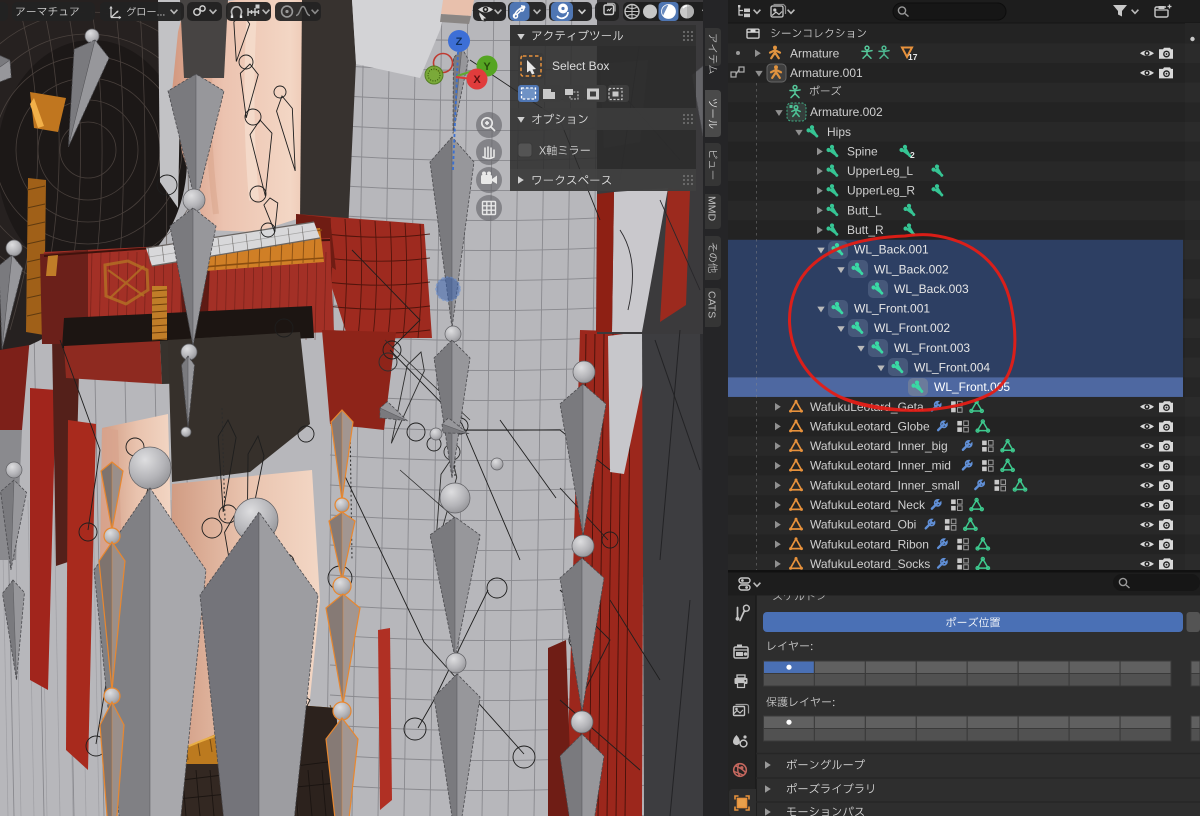 Image resolution: width=1200 pixels, height=816 pixels. Describe the element at coordinates (815, 53) in the screenshot. I see `svg-text: Armature` at that location.